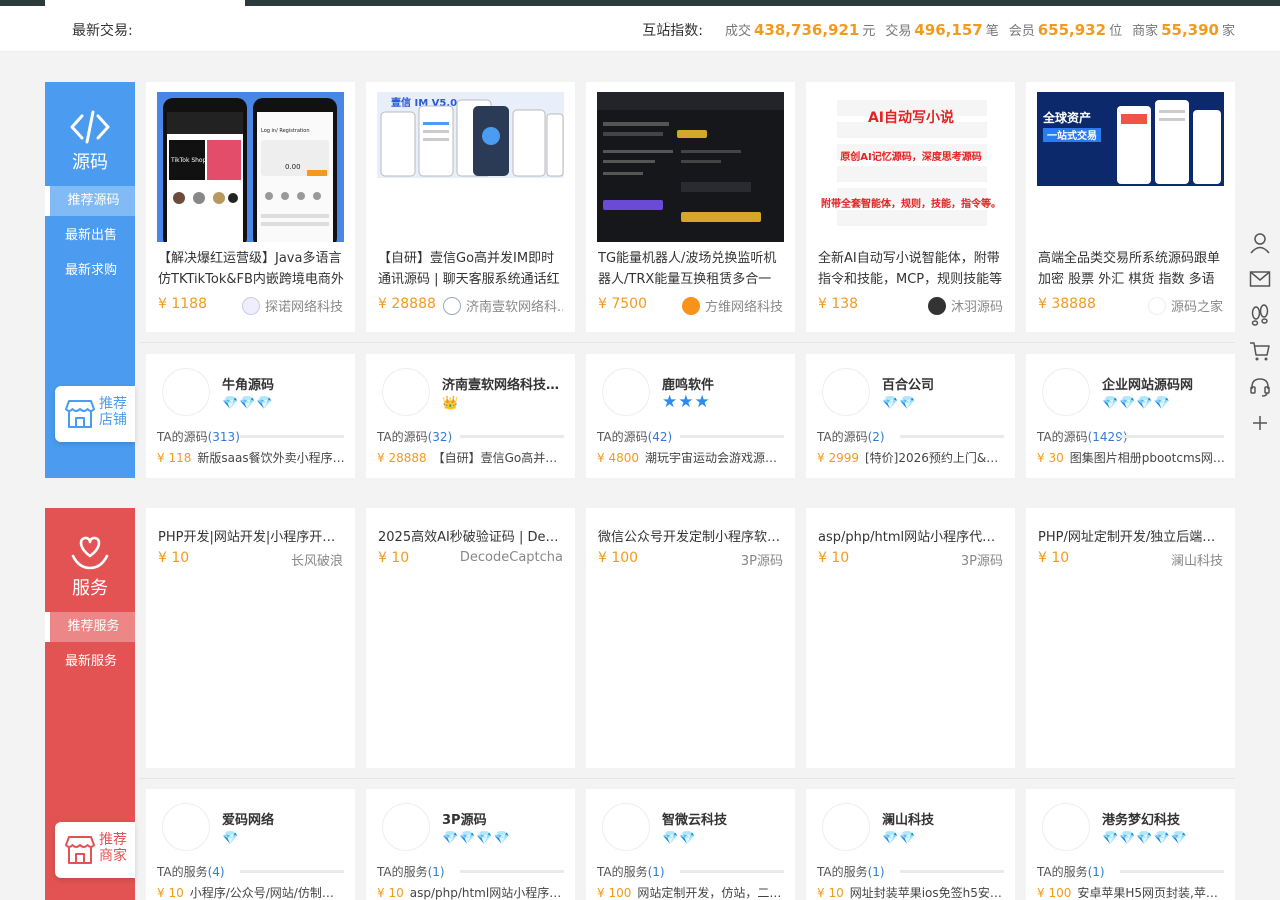 The width and height of the screenshot is (1280, 900). What do you see at coordinates (1130, 167) in the screenshot?
I see `product-thumbnail: 全球资产 一站式交易` at bounding box center [1130, 167].